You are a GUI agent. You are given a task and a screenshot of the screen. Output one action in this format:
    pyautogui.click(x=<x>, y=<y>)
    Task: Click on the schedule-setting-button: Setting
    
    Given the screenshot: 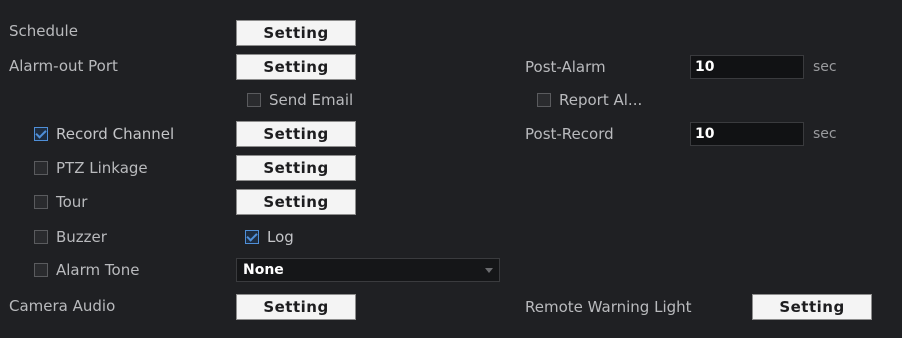 What is the action you would take?
    pyautogui.click(x=296, y=33)
    